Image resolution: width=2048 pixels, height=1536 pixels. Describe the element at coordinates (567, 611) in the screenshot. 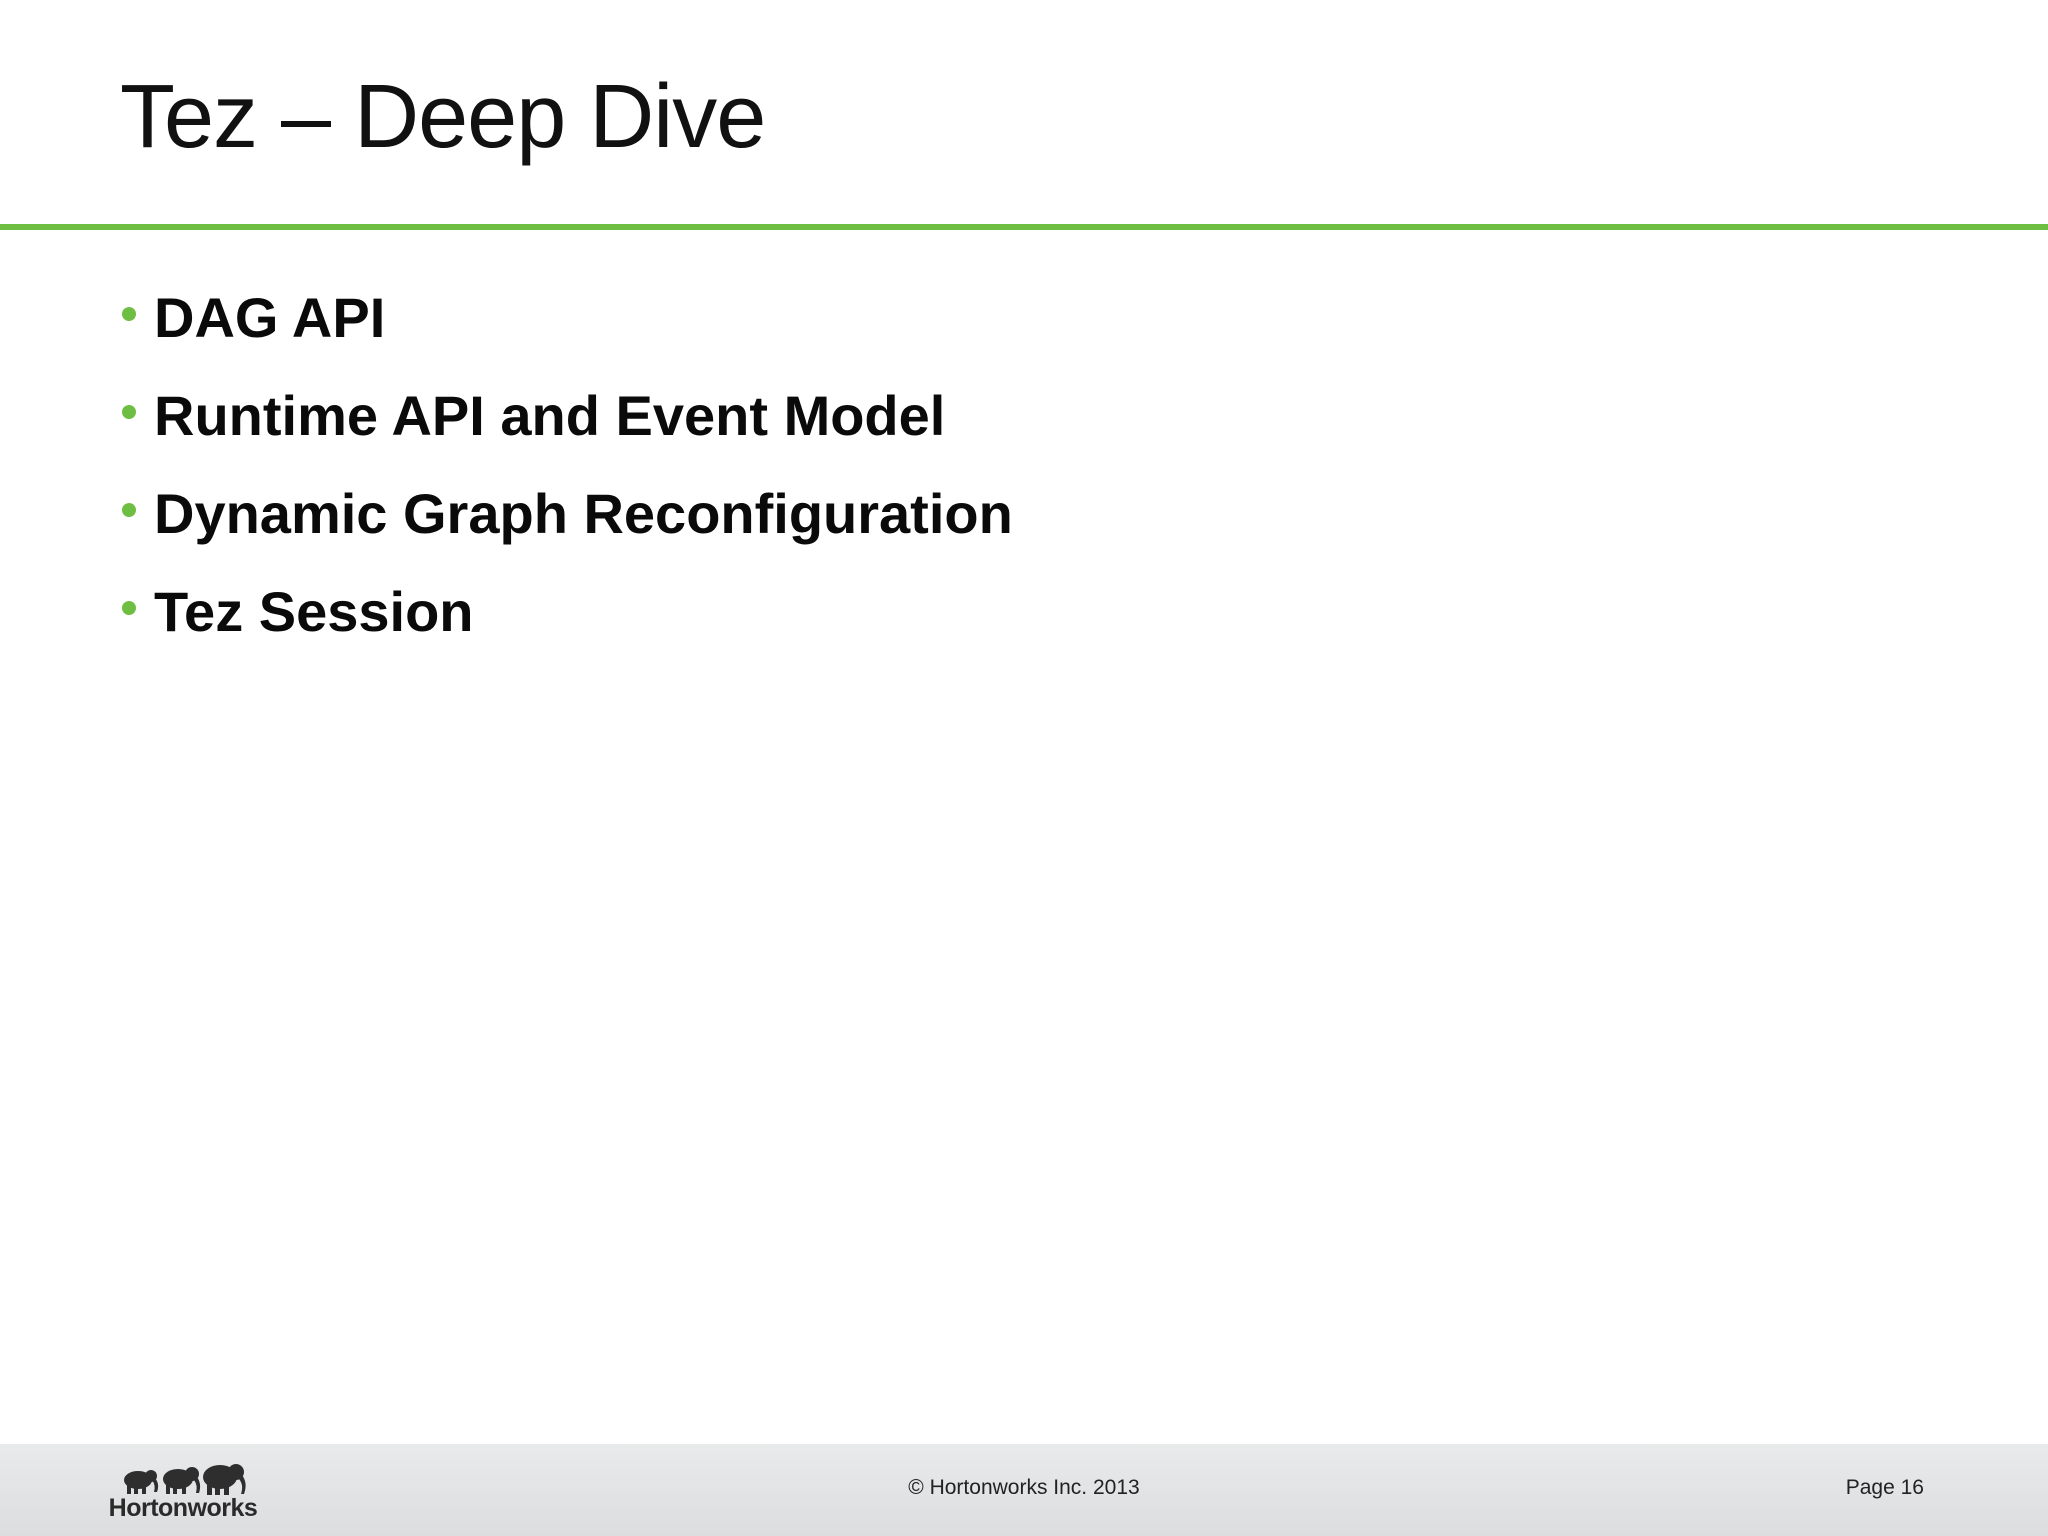

I see `bullet-item: Tez Session` at that location.